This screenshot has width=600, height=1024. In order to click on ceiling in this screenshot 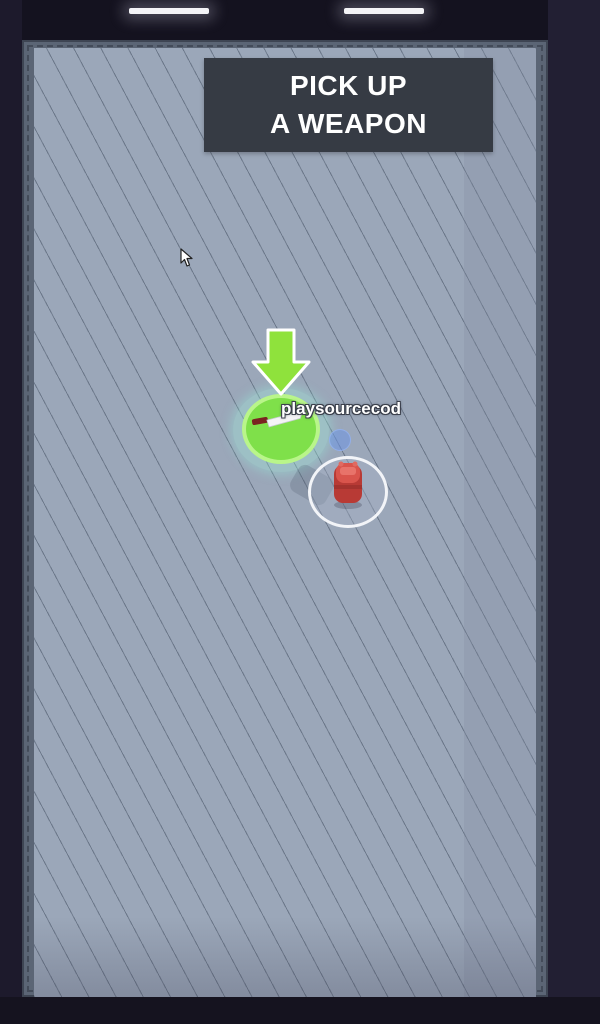, I will do `click(285, 20)`.